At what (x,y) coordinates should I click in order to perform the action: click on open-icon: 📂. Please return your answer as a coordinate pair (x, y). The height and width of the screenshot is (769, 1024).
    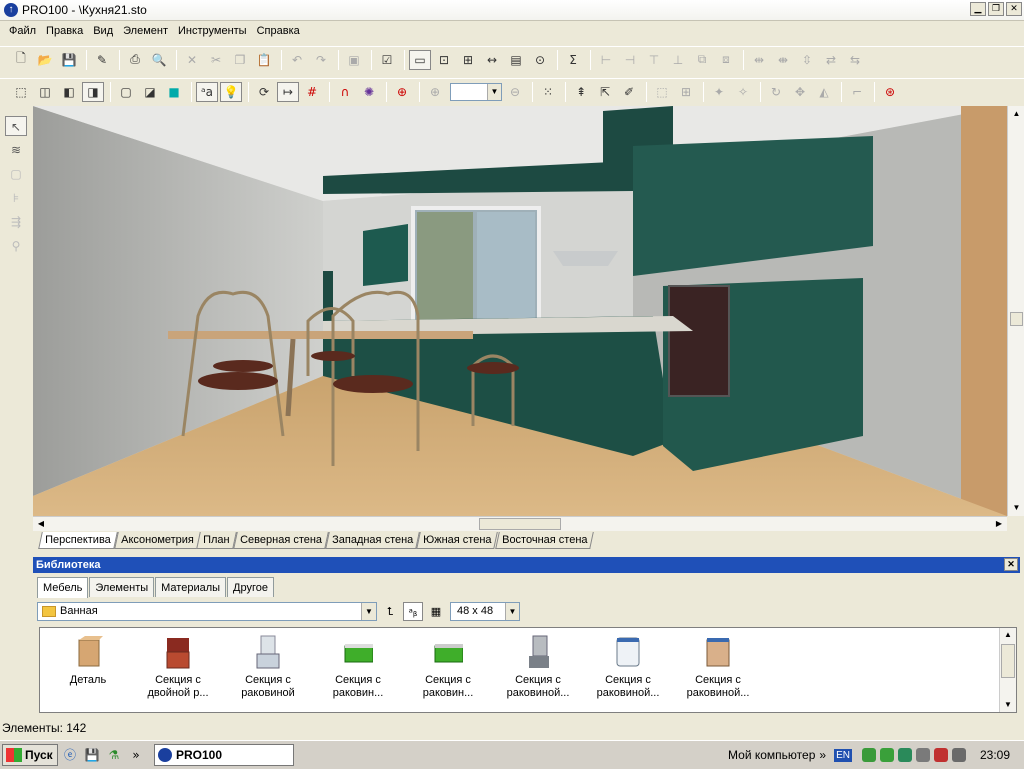
    Looking at the image, I should click on (45, 60).